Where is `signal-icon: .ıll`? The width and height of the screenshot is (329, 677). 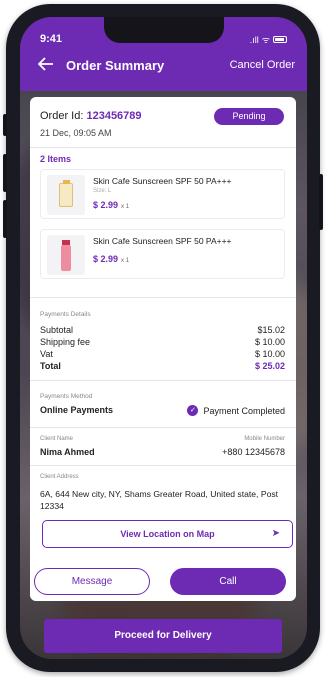 signal-icon: .ıll is located at coordinates (254, 39).